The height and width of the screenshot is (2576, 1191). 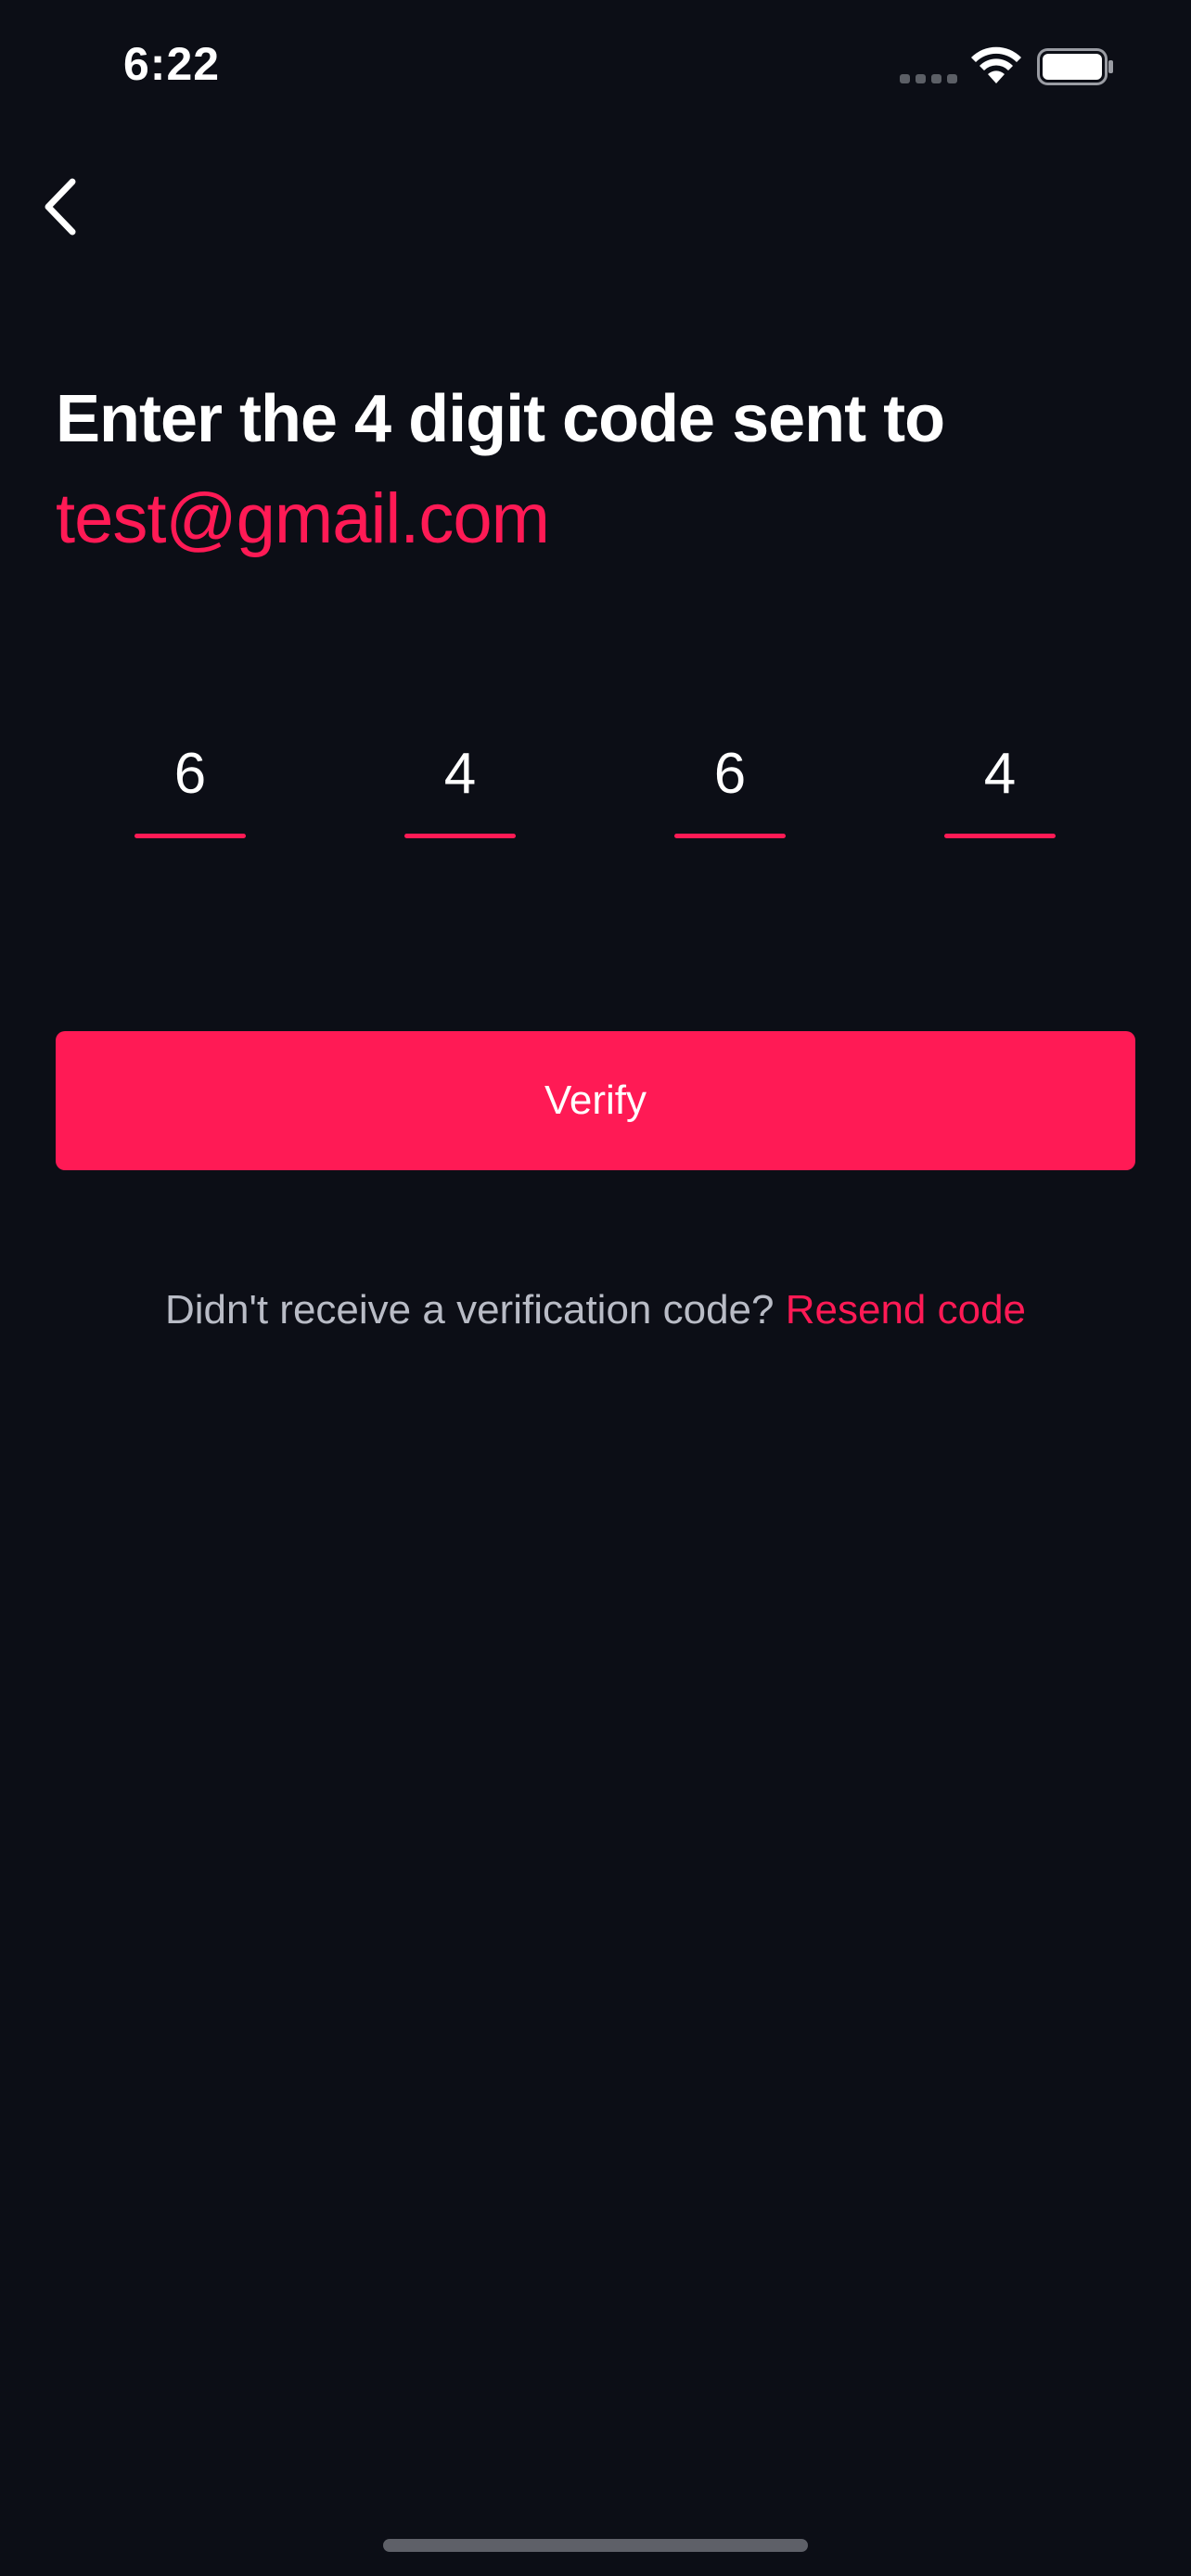 I want to click on code-digit-field-1: 6, so click(x=190, y=790).